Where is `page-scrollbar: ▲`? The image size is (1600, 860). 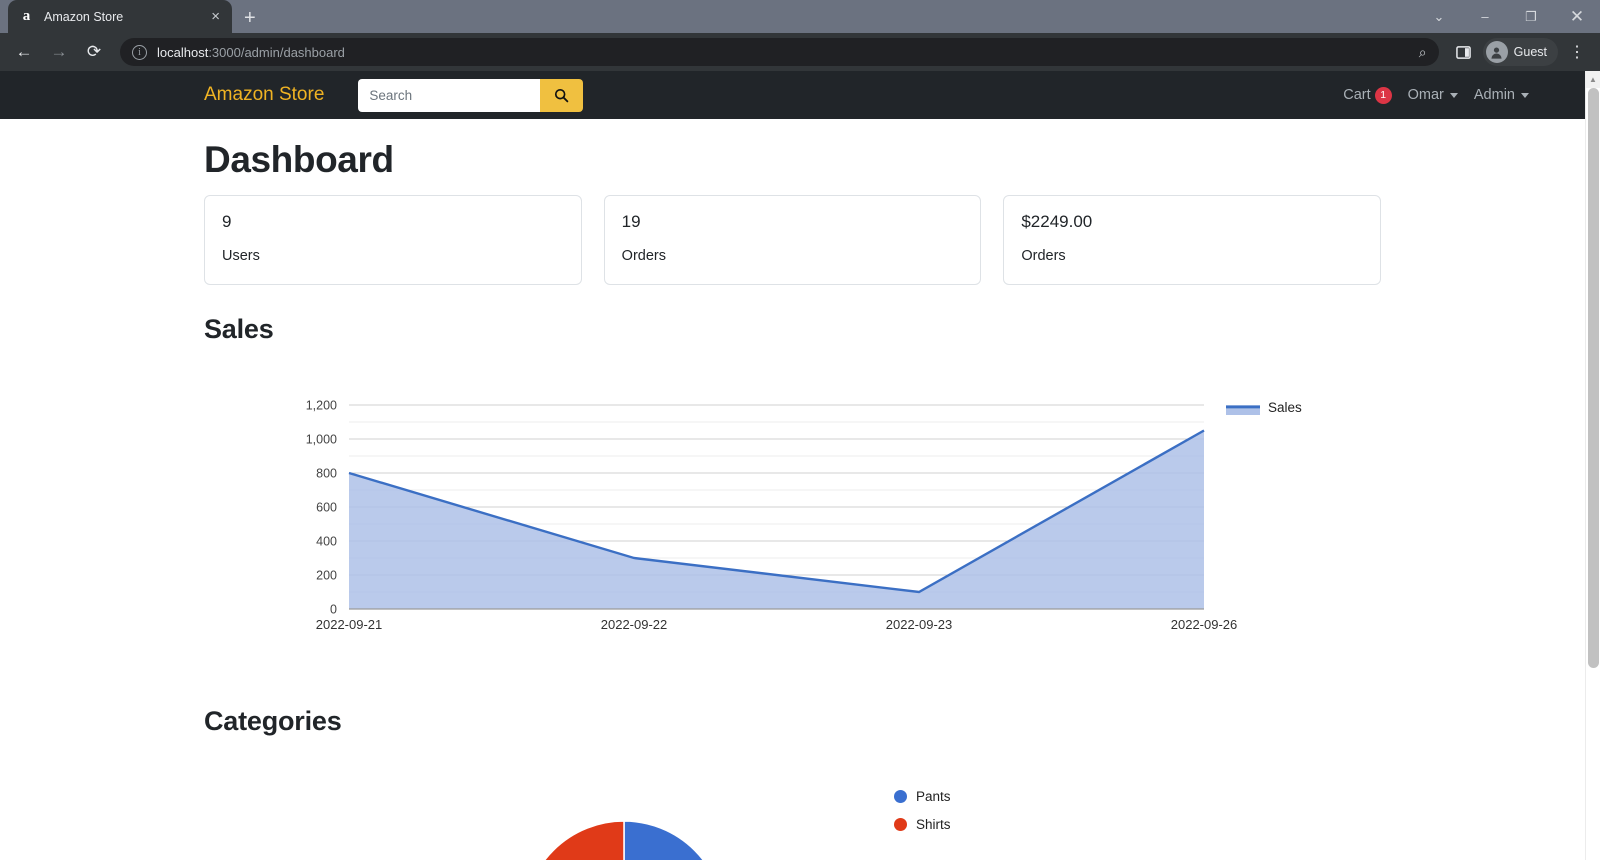
page-scrollbar: ▲ is located at coordinates (1592, 465).